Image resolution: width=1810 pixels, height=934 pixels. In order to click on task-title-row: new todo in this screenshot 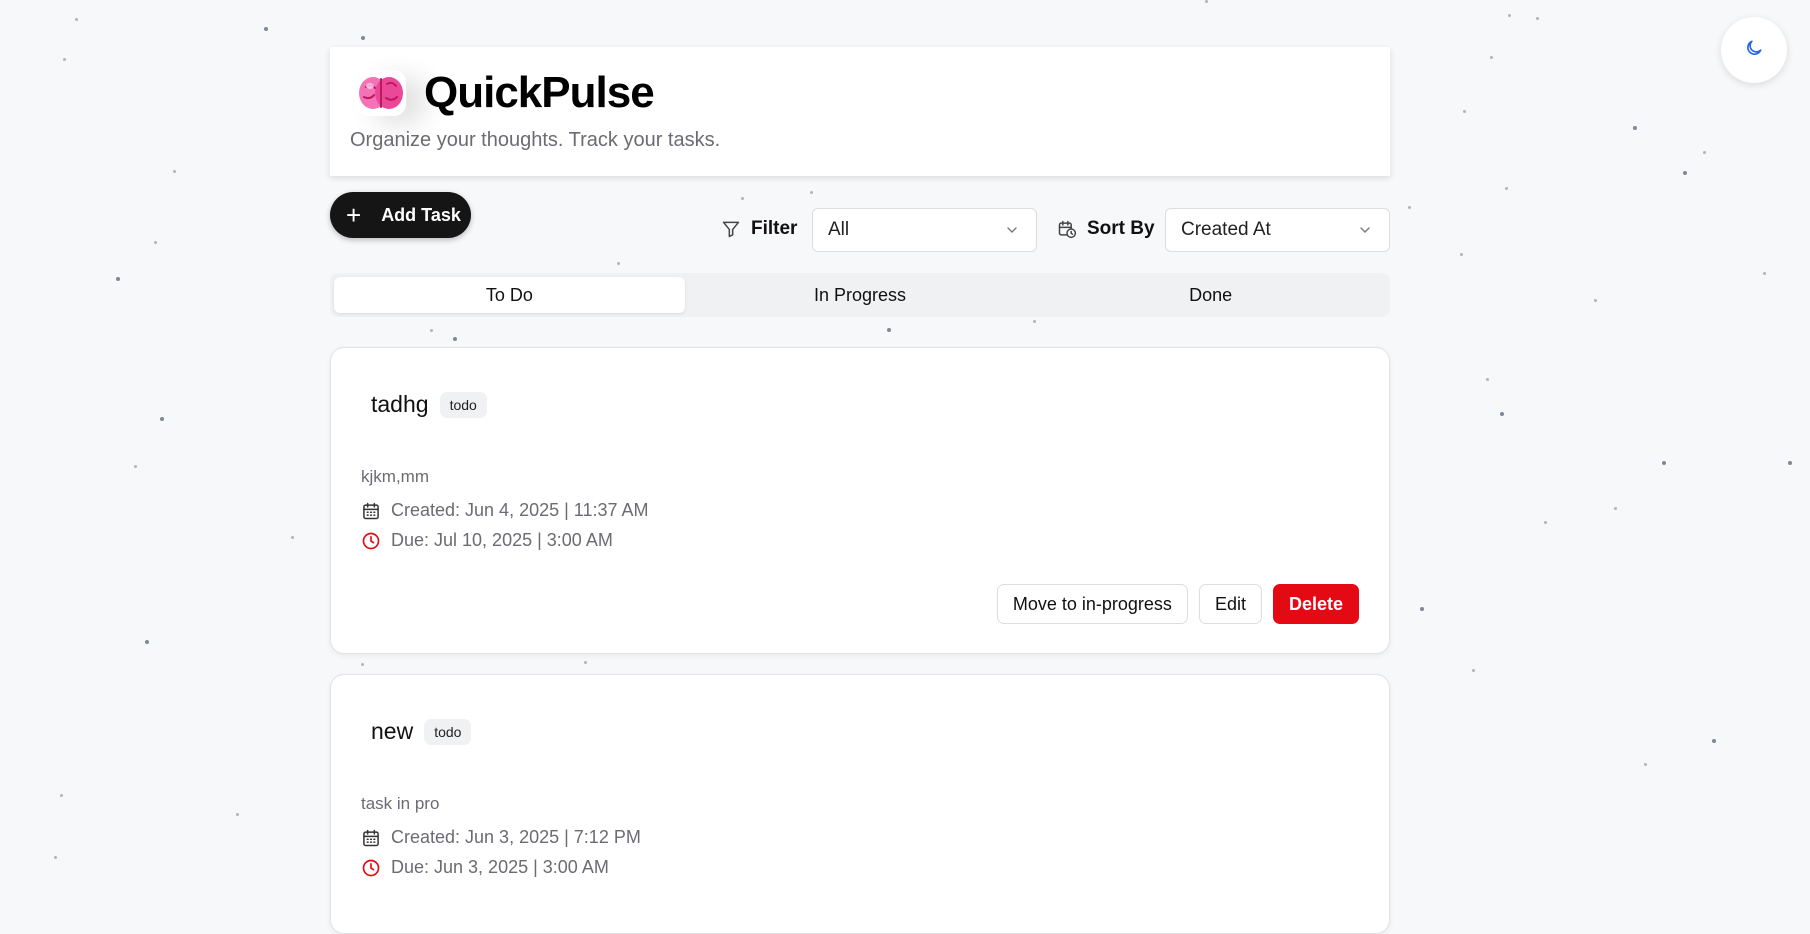, I will do `click(421, 731)`.